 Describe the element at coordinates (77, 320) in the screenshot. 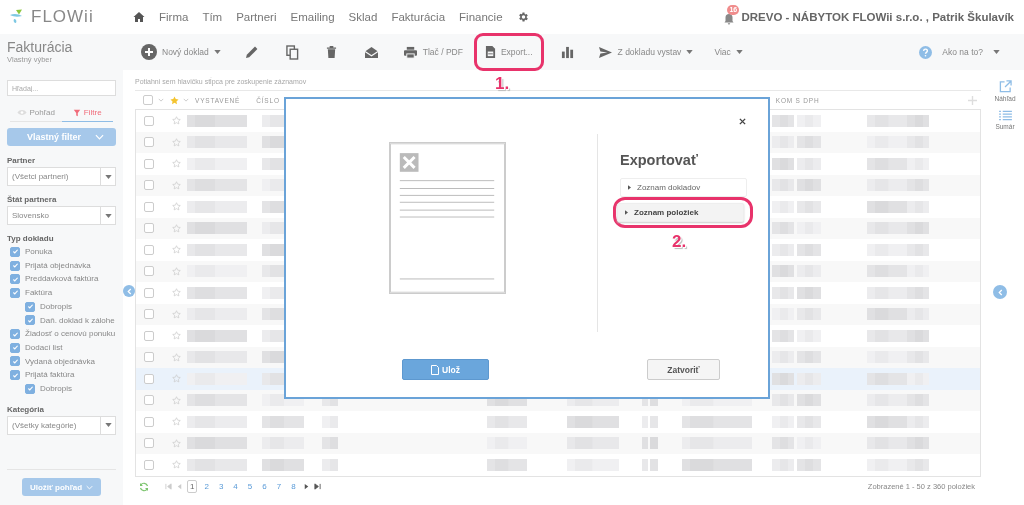

I see `checkbox-label: Daň. doklad k zálohe` at that location.